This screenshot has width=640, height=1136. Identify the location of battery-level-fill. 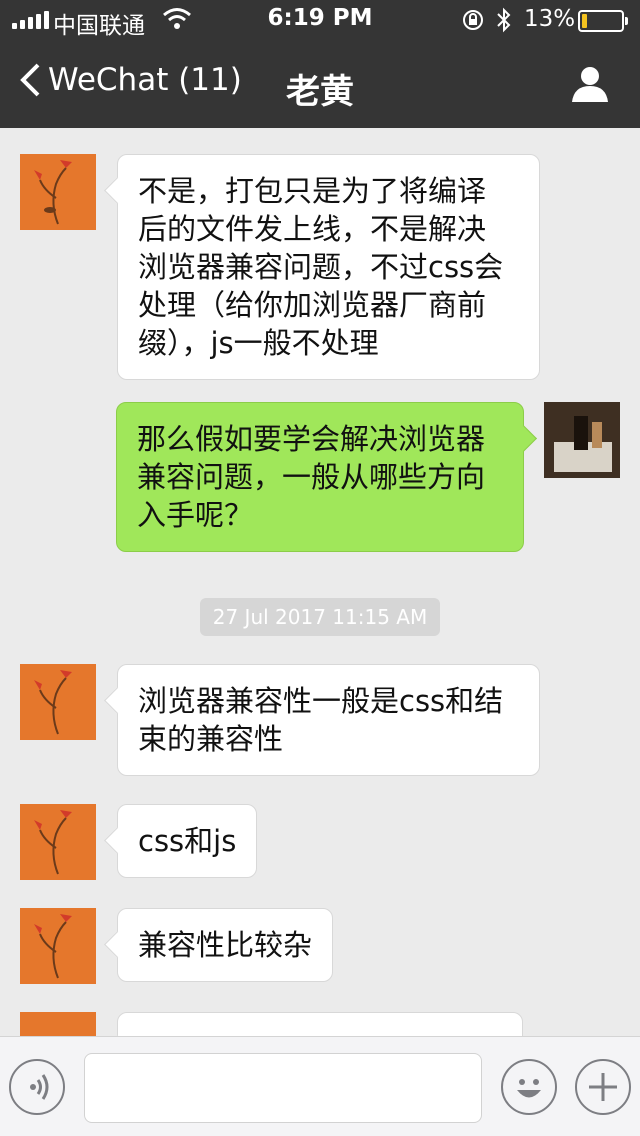
(584, 21).